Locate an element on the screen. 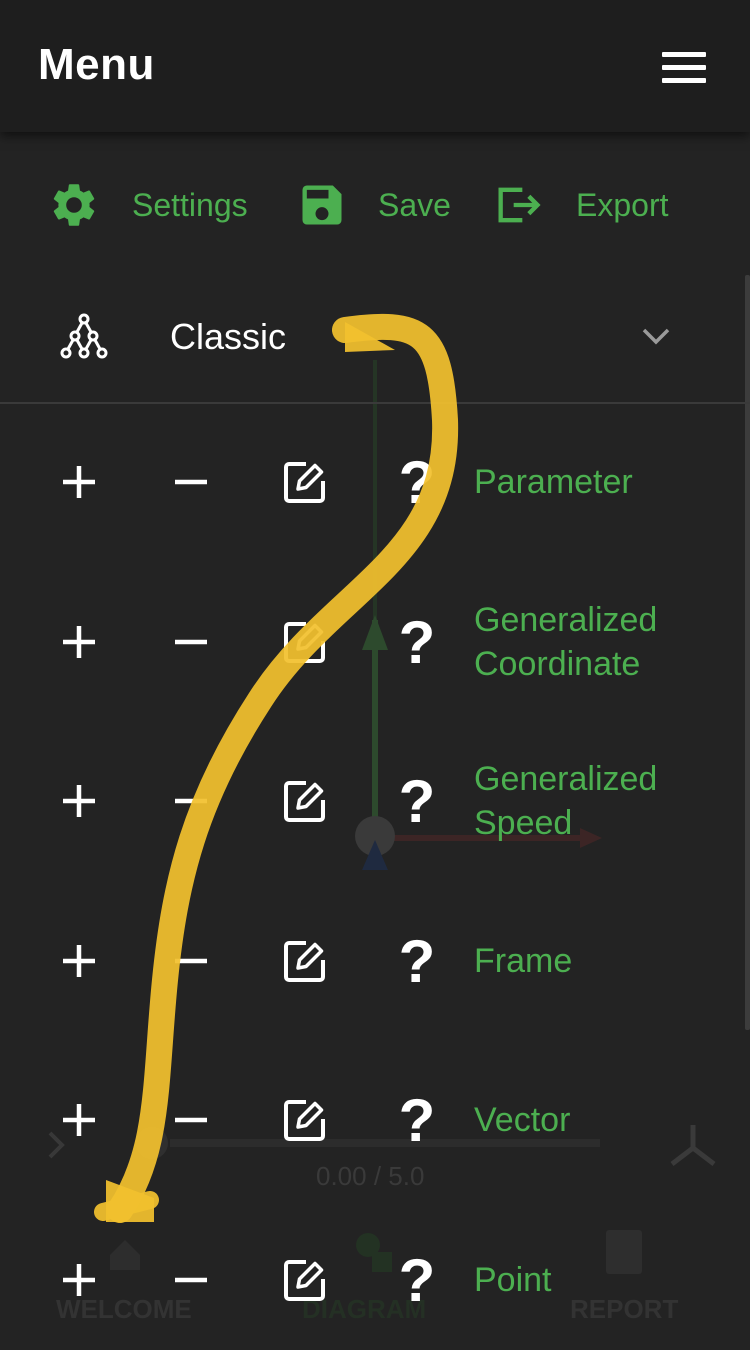 The width and height of the screenshot is (750, 1350). toolbar: Settings Save Export is located at coordinates (375, 205).